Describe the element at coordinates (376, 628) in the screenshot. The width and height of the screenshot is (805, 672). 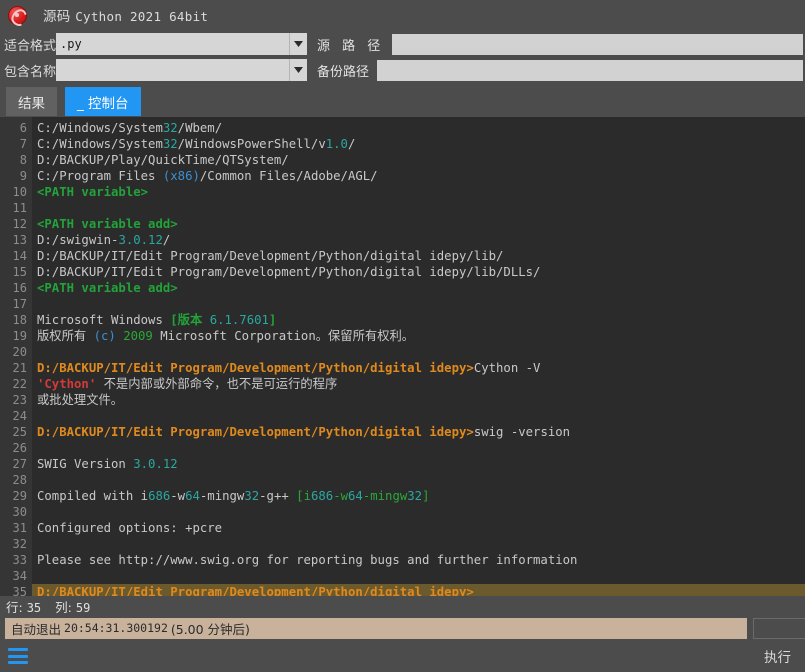
I see `auto-exit-banner: 自动退出 20:54:31.300192 (5.00 分钟后)` at that location.